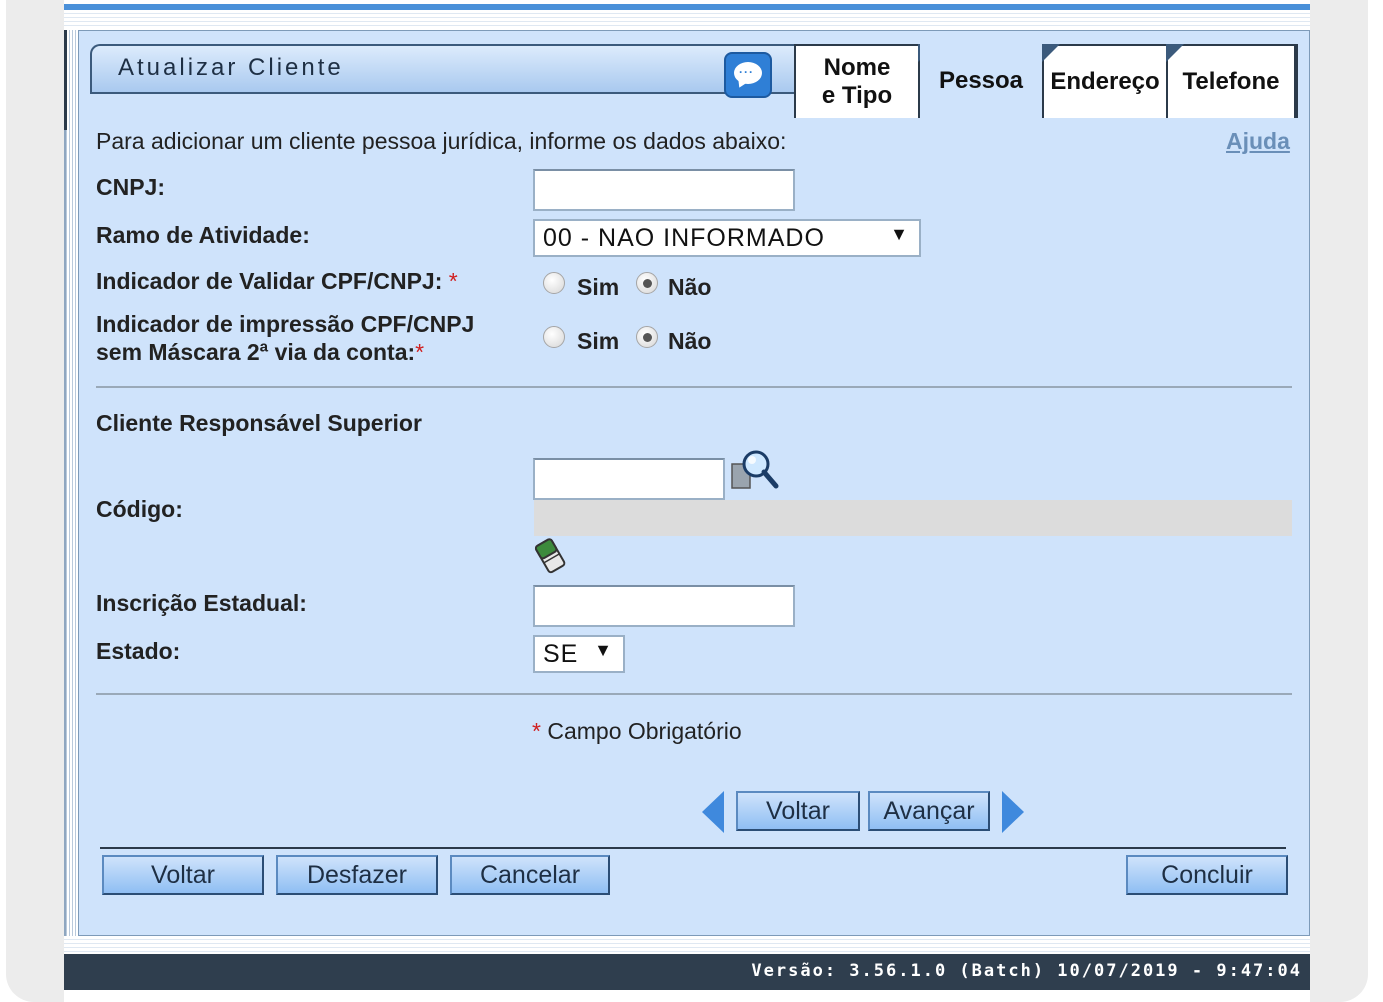 This screenshot has height=1002, width=1383. I want to click on nav-next-button: Avançar, so click(929, 811).